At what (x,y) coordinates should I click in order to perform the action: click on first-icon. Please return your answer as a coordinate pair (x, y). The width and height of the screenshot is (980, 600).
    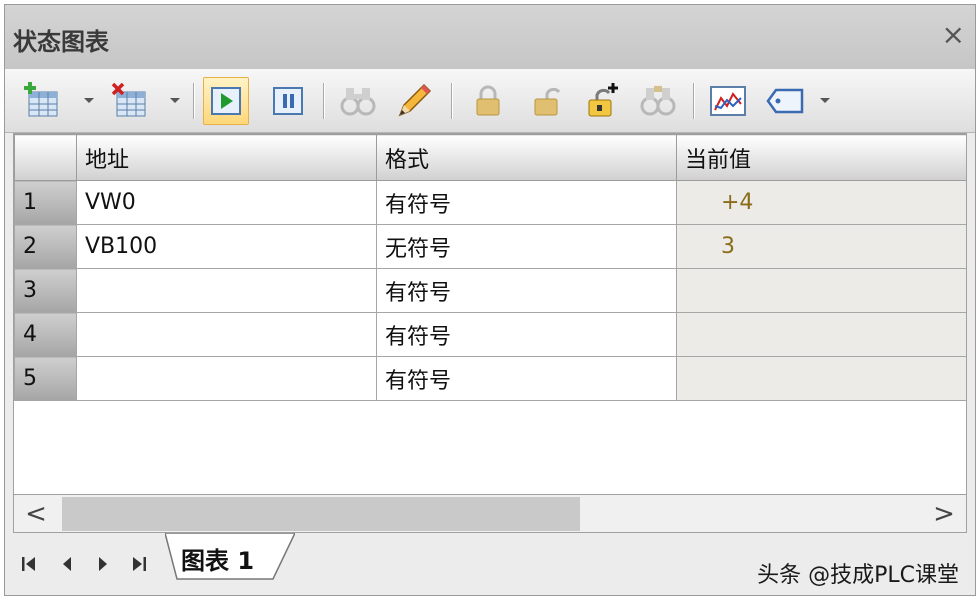
    Looking at the image, I should click on (28, 564).